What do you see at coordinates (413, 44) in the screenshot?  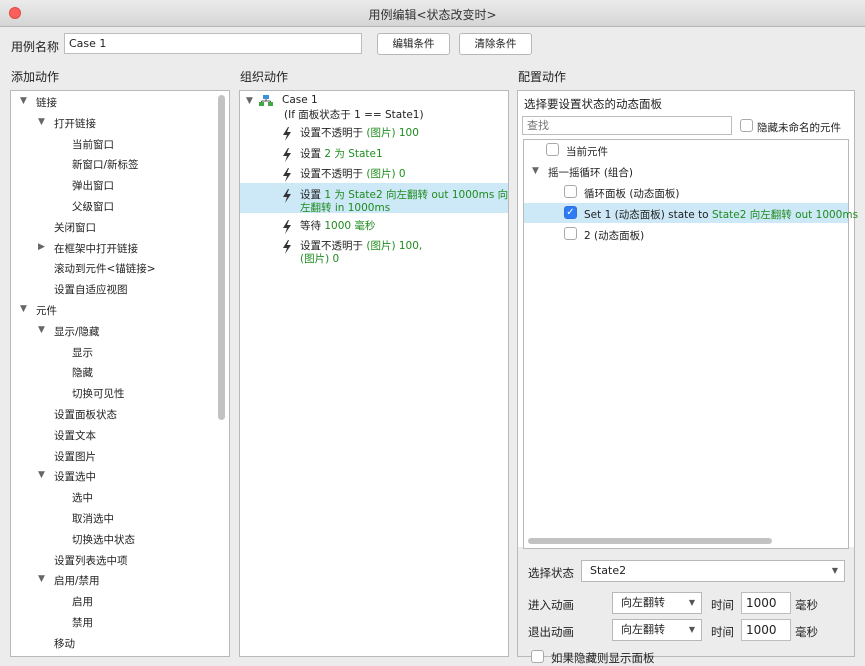 I see `edit-conditions-button: 编辑条件` at bounding box center [413, 44].